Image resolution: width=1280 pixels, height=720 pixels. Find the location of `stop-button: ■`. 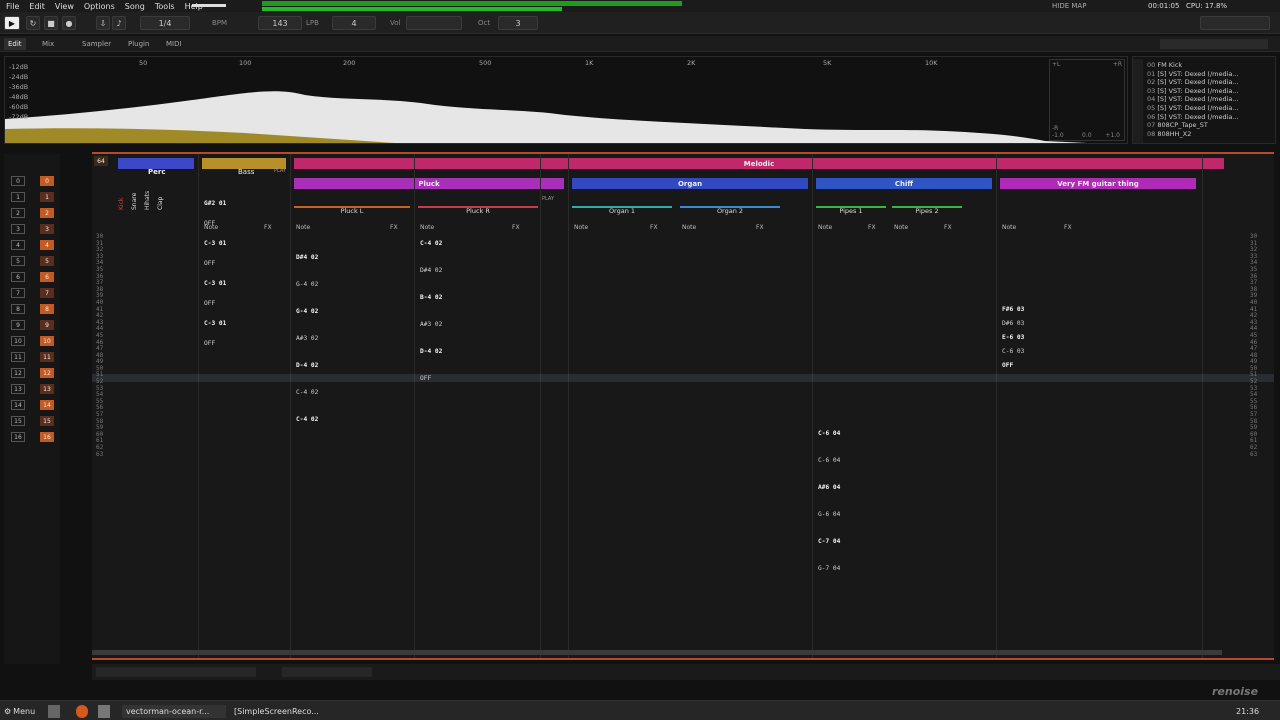

stop-button: ■ is located at coordinates (51, 23).